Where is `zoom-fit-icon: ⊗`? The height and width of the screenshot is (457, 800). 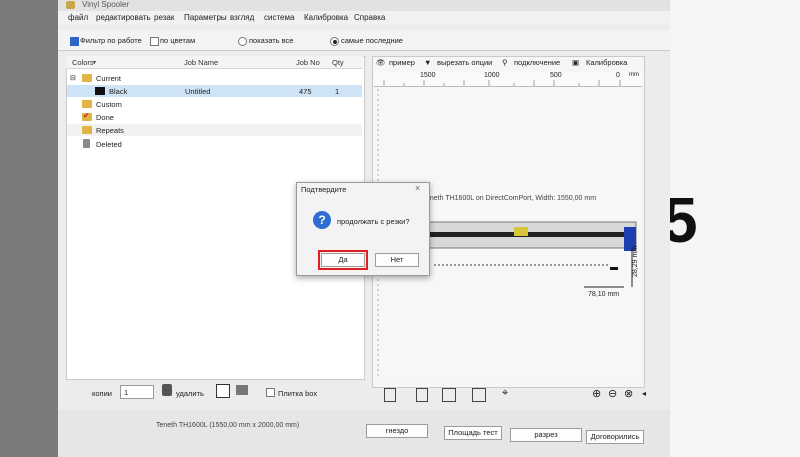 zoom-fit-icon: ⊗ is located at coordinates (628, 393).